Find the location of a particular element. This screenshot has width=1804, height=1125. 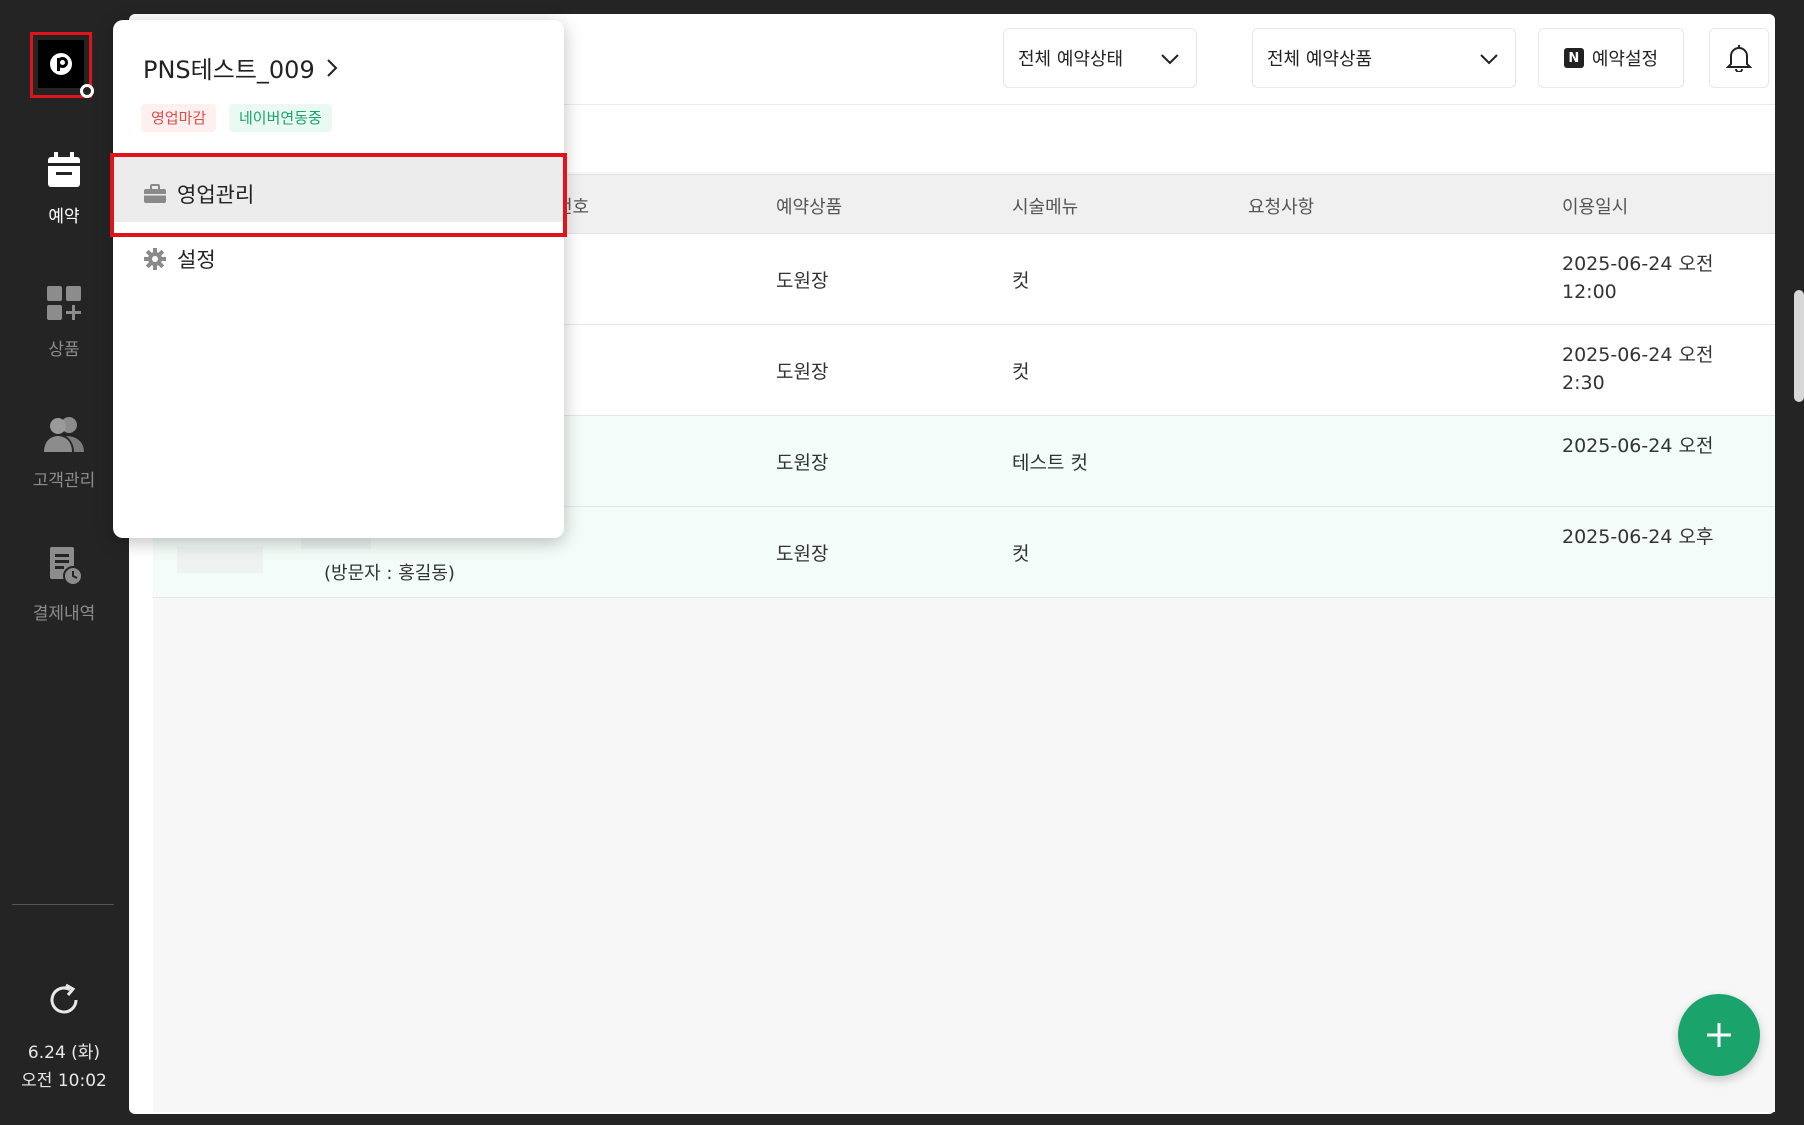

naver-badge-icon: N is located at coordinates (1573, 58).